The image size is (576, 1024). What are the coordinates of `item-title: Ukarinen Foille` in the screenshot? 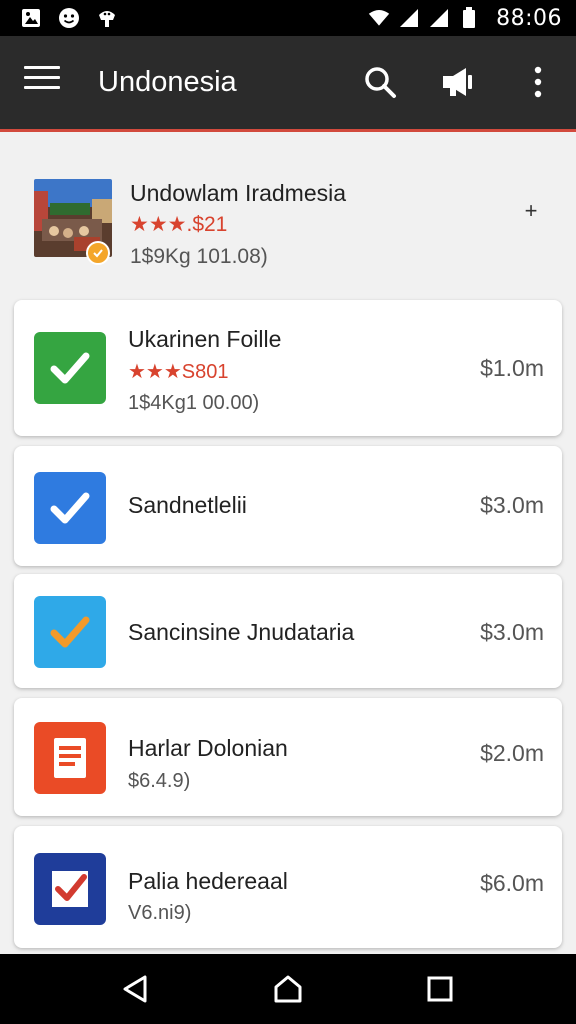 It's located at (205, 339).